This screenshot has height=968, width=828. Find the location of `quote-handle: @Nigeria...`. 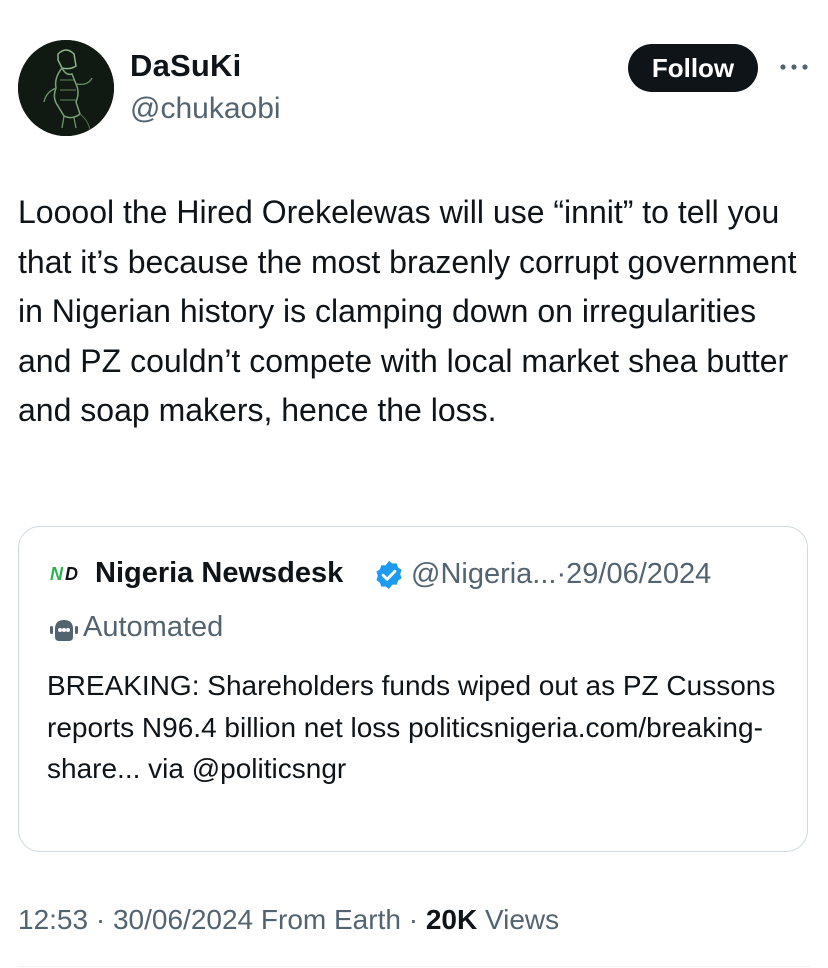

quote-handle: @Nigeria... is located at coordinates (483, 574).